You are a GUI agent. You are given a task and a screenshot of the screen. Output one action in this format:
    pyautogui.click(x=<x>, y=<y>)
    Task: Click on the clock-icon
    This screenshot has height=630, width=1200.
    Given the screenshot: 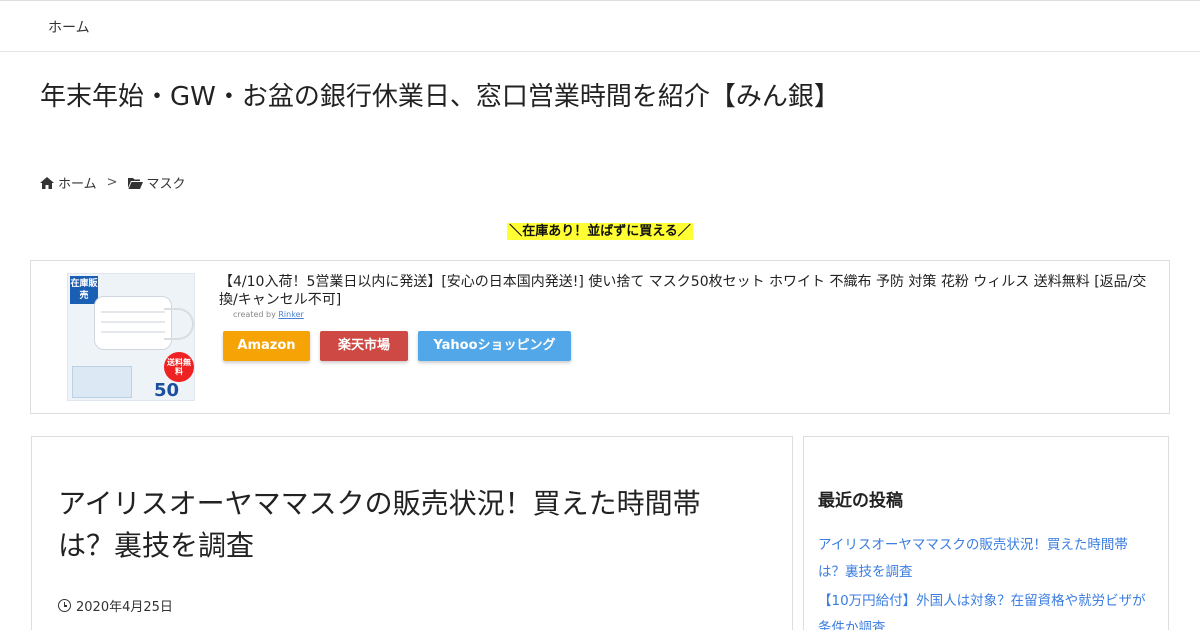 What is the action you would take?
    pyautogui.click(x=64, y=605)
    